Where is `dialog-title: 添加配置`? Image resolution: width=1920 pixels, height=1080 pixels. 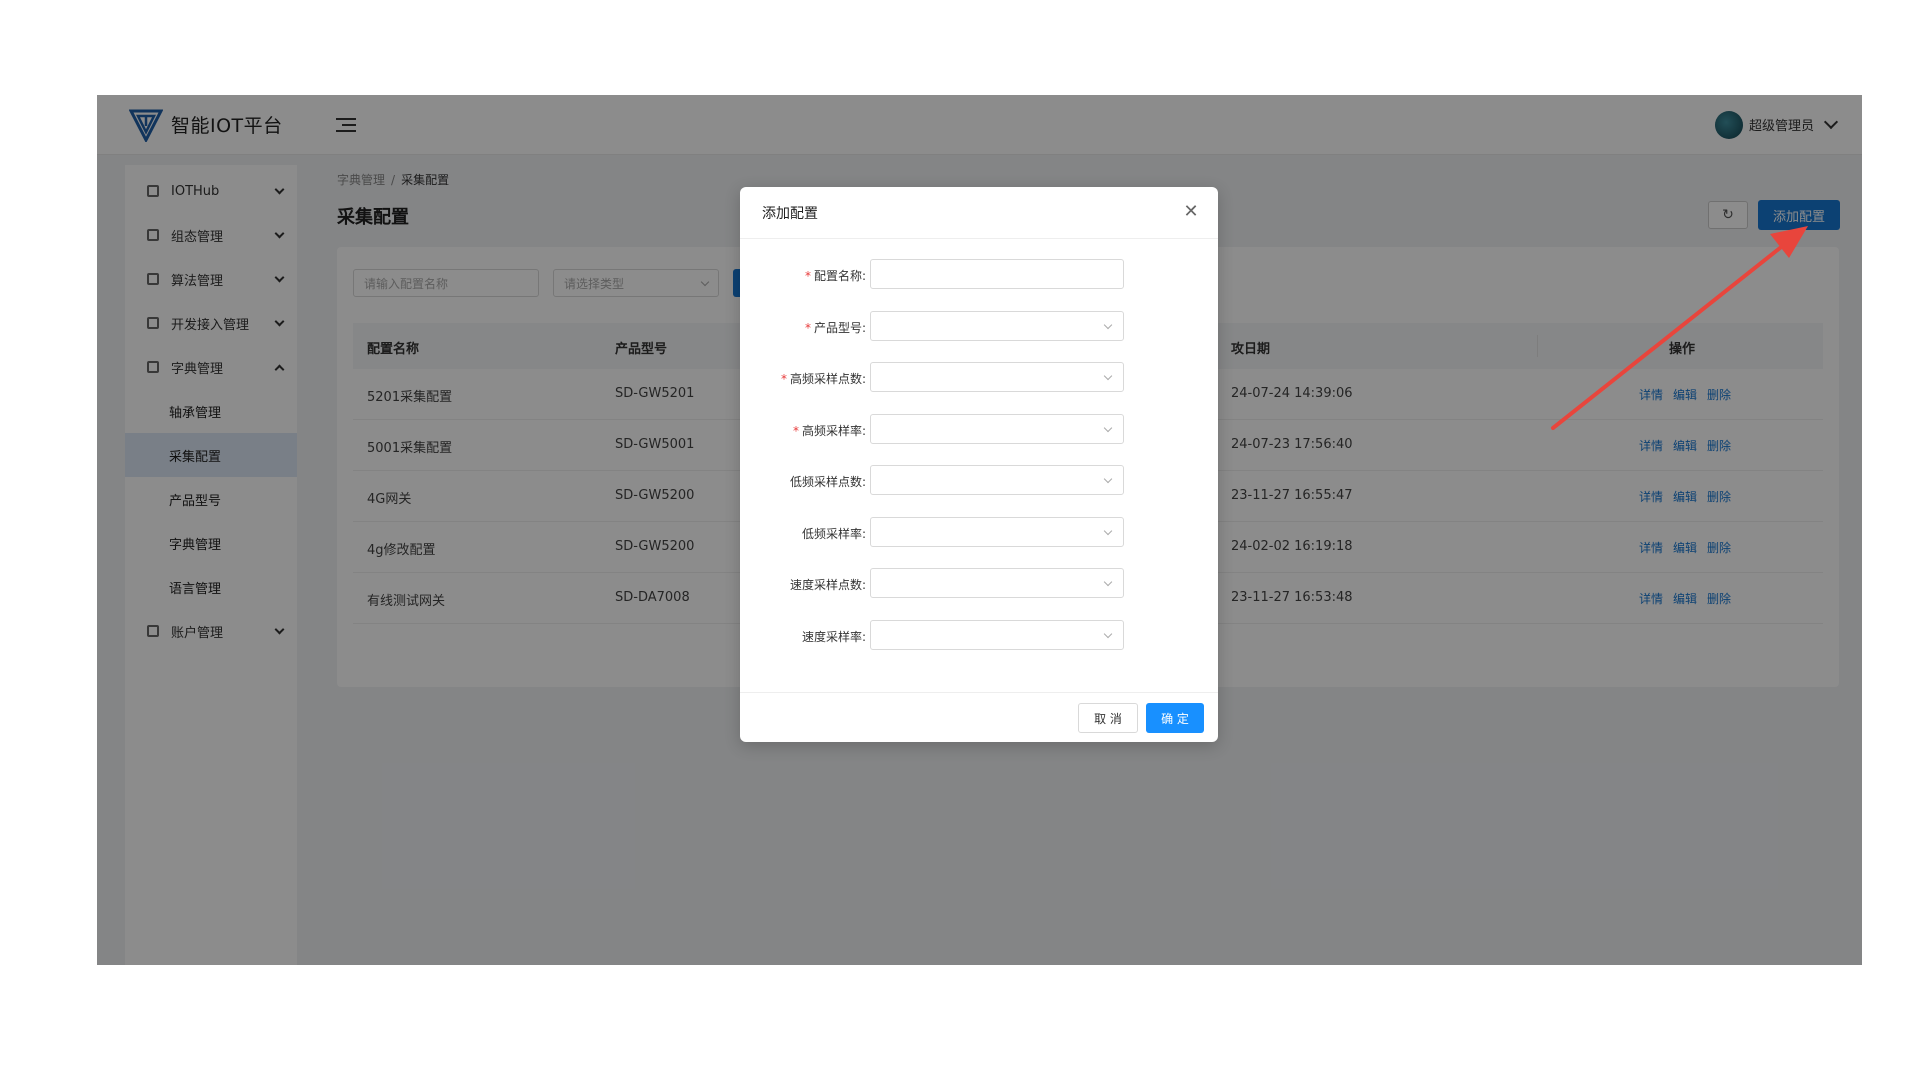
dialog-title: 添加配置 is located at coordinates (790, 213).